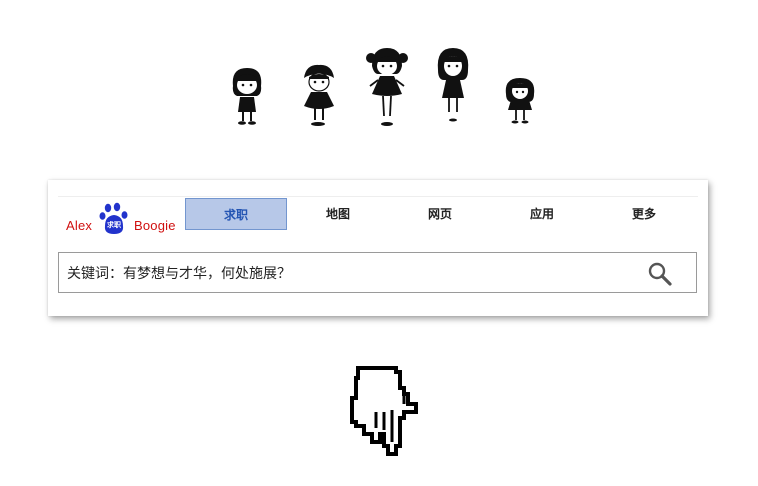  I want to click on tab-apps: 应用, so click(542, 214).